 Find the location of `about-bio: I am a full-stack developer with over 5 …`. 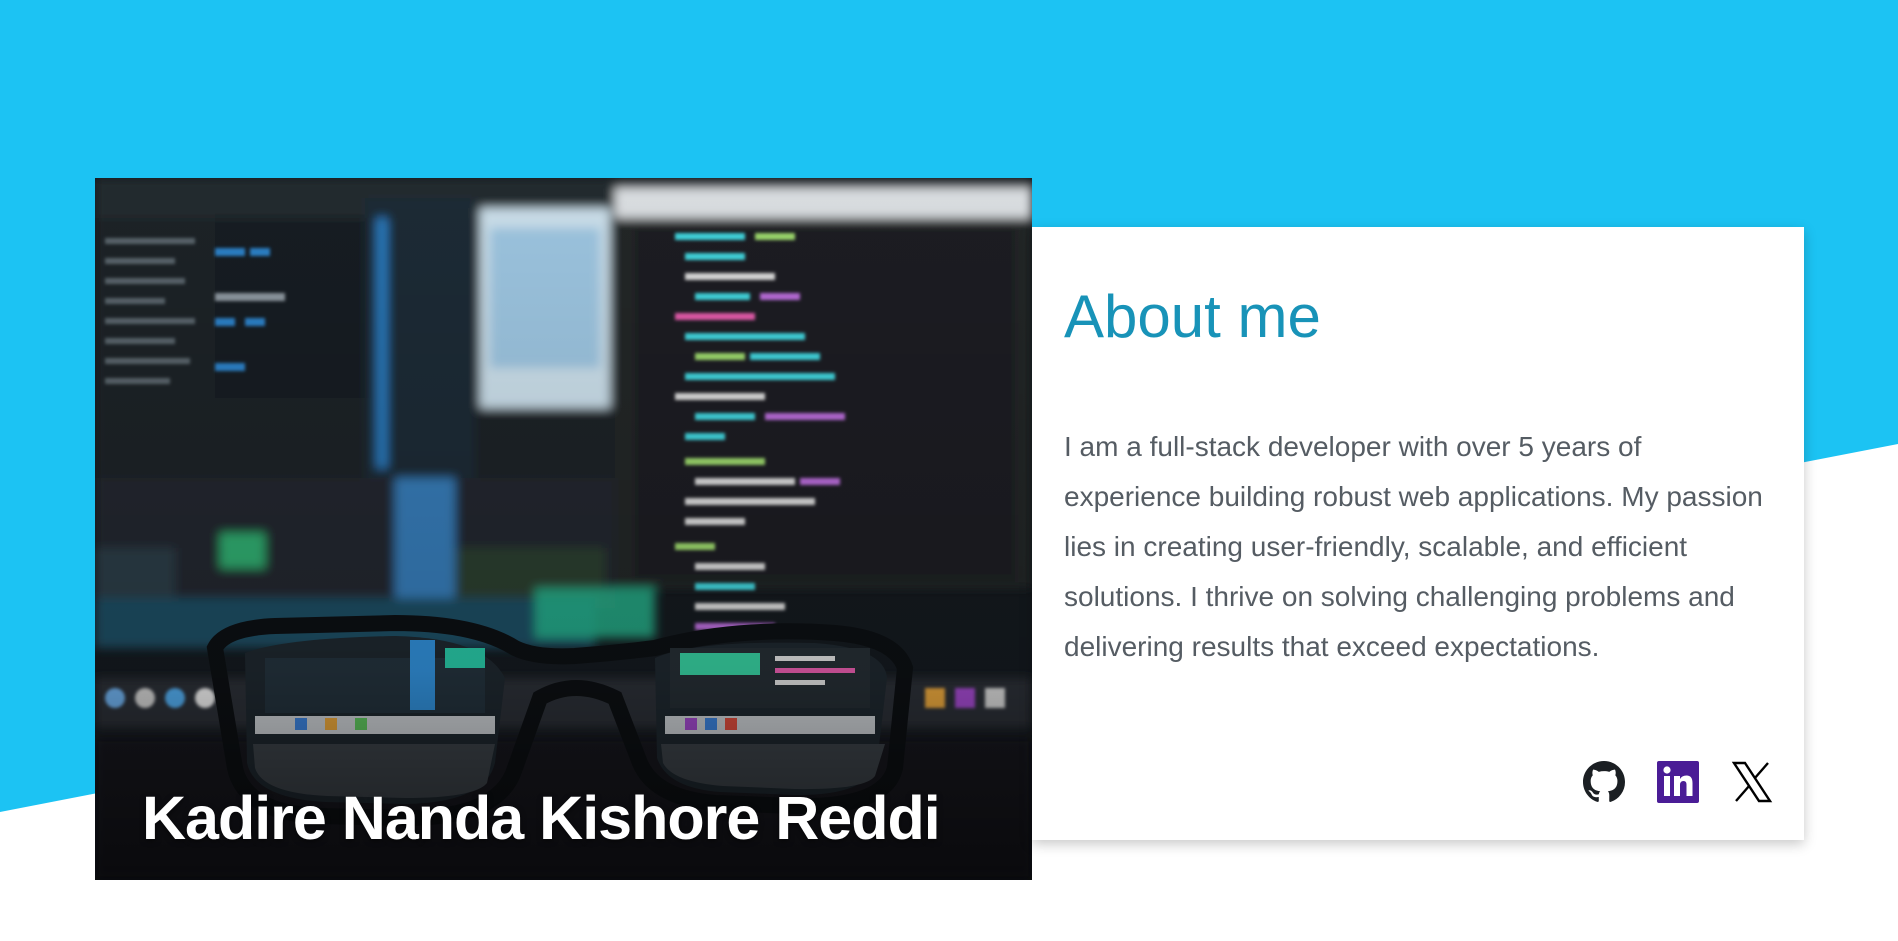

about-bio: I am a full-stack developer with over 5 … is located at coordinates (1413, 546).